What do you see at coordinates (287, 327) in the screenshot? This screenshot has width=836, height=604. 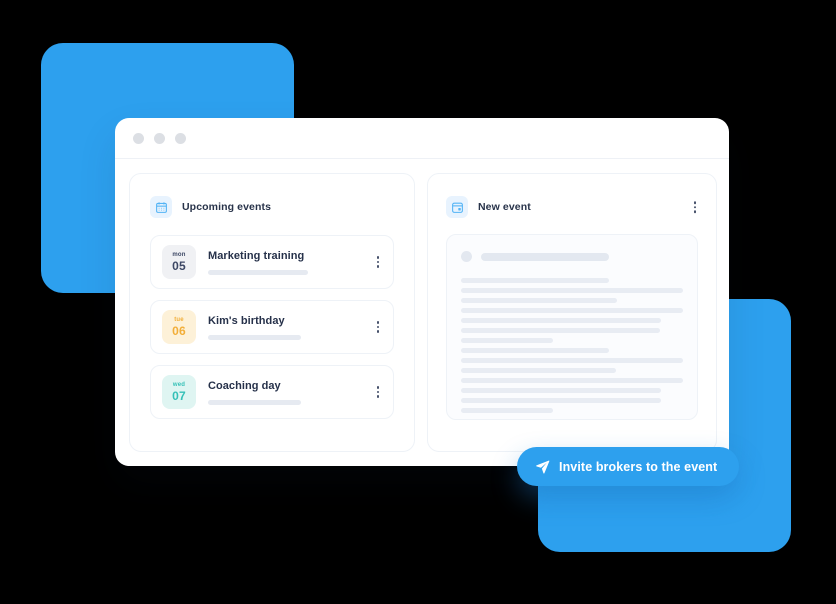 I see `event-text-block: Kim's birthday` at bounding box center [287, 327].